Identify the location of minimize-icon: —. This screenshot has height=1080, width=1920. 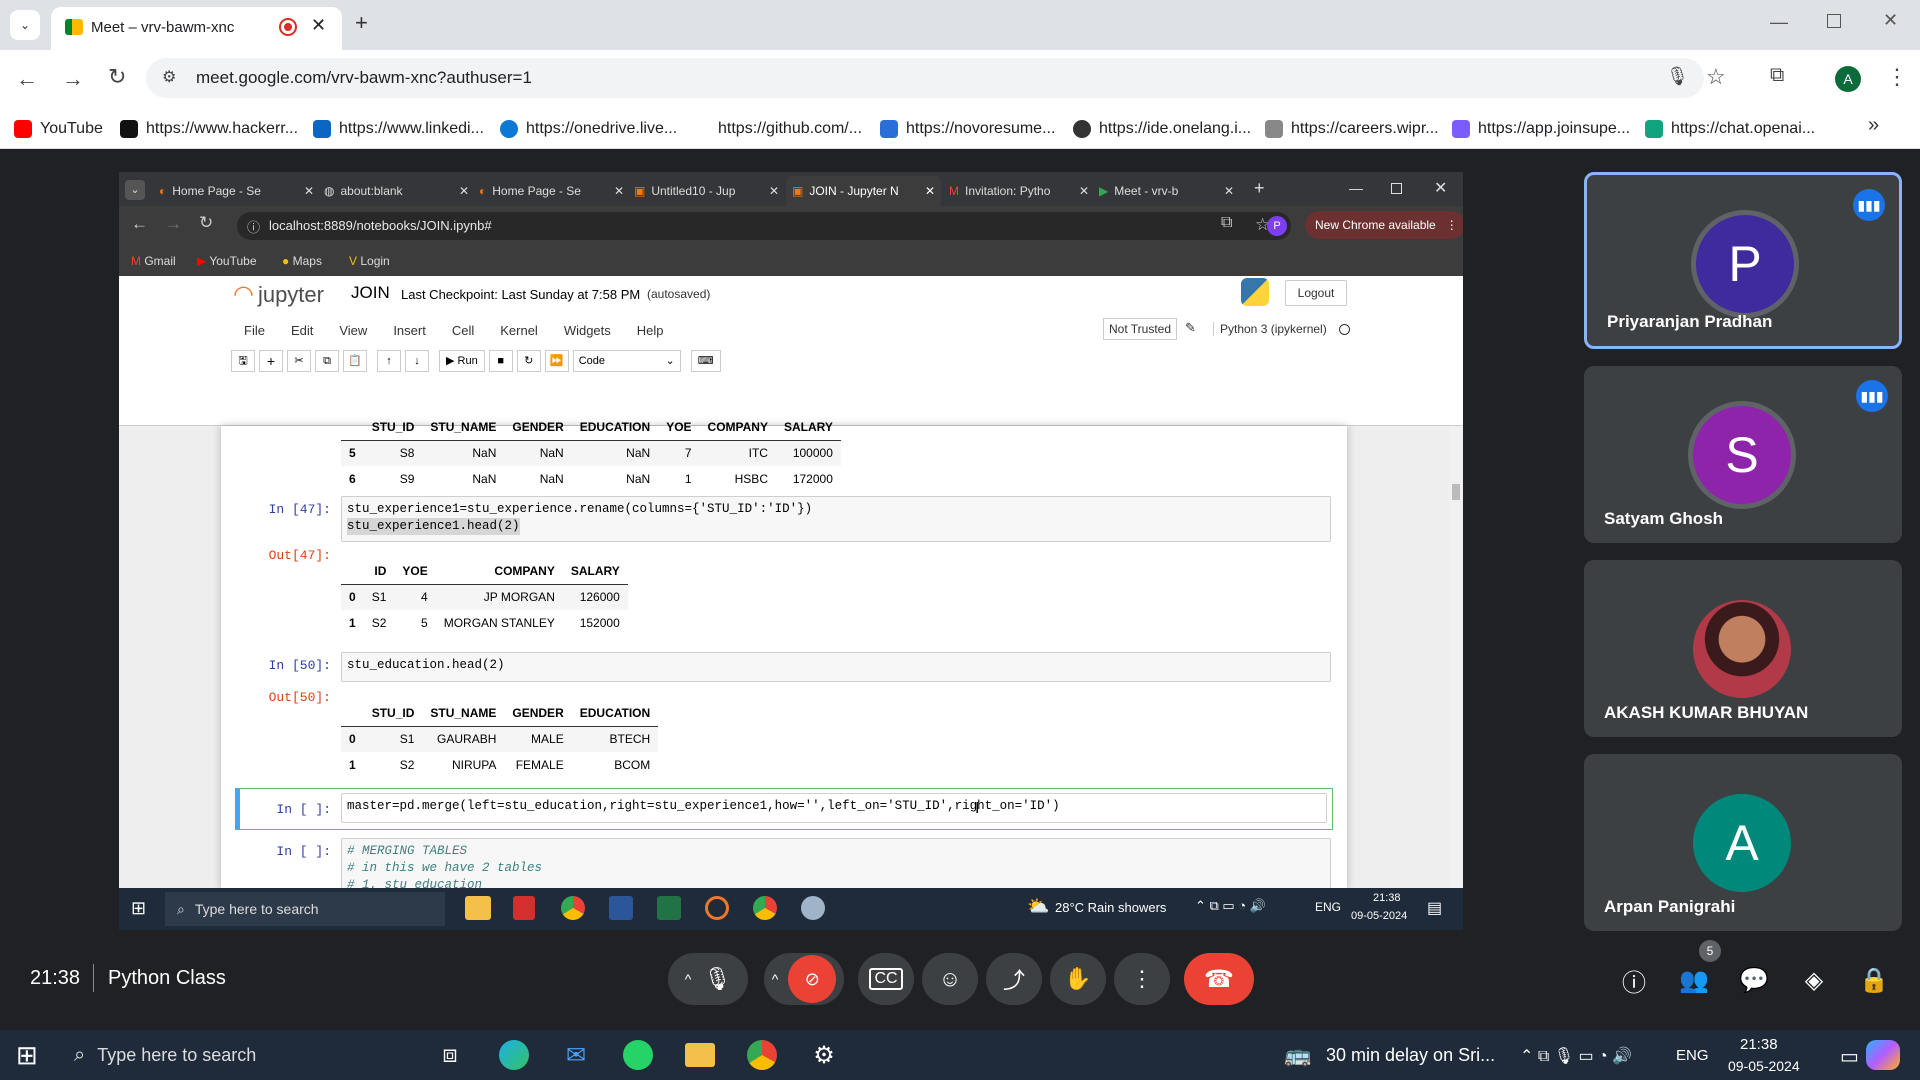
(1779, 22).